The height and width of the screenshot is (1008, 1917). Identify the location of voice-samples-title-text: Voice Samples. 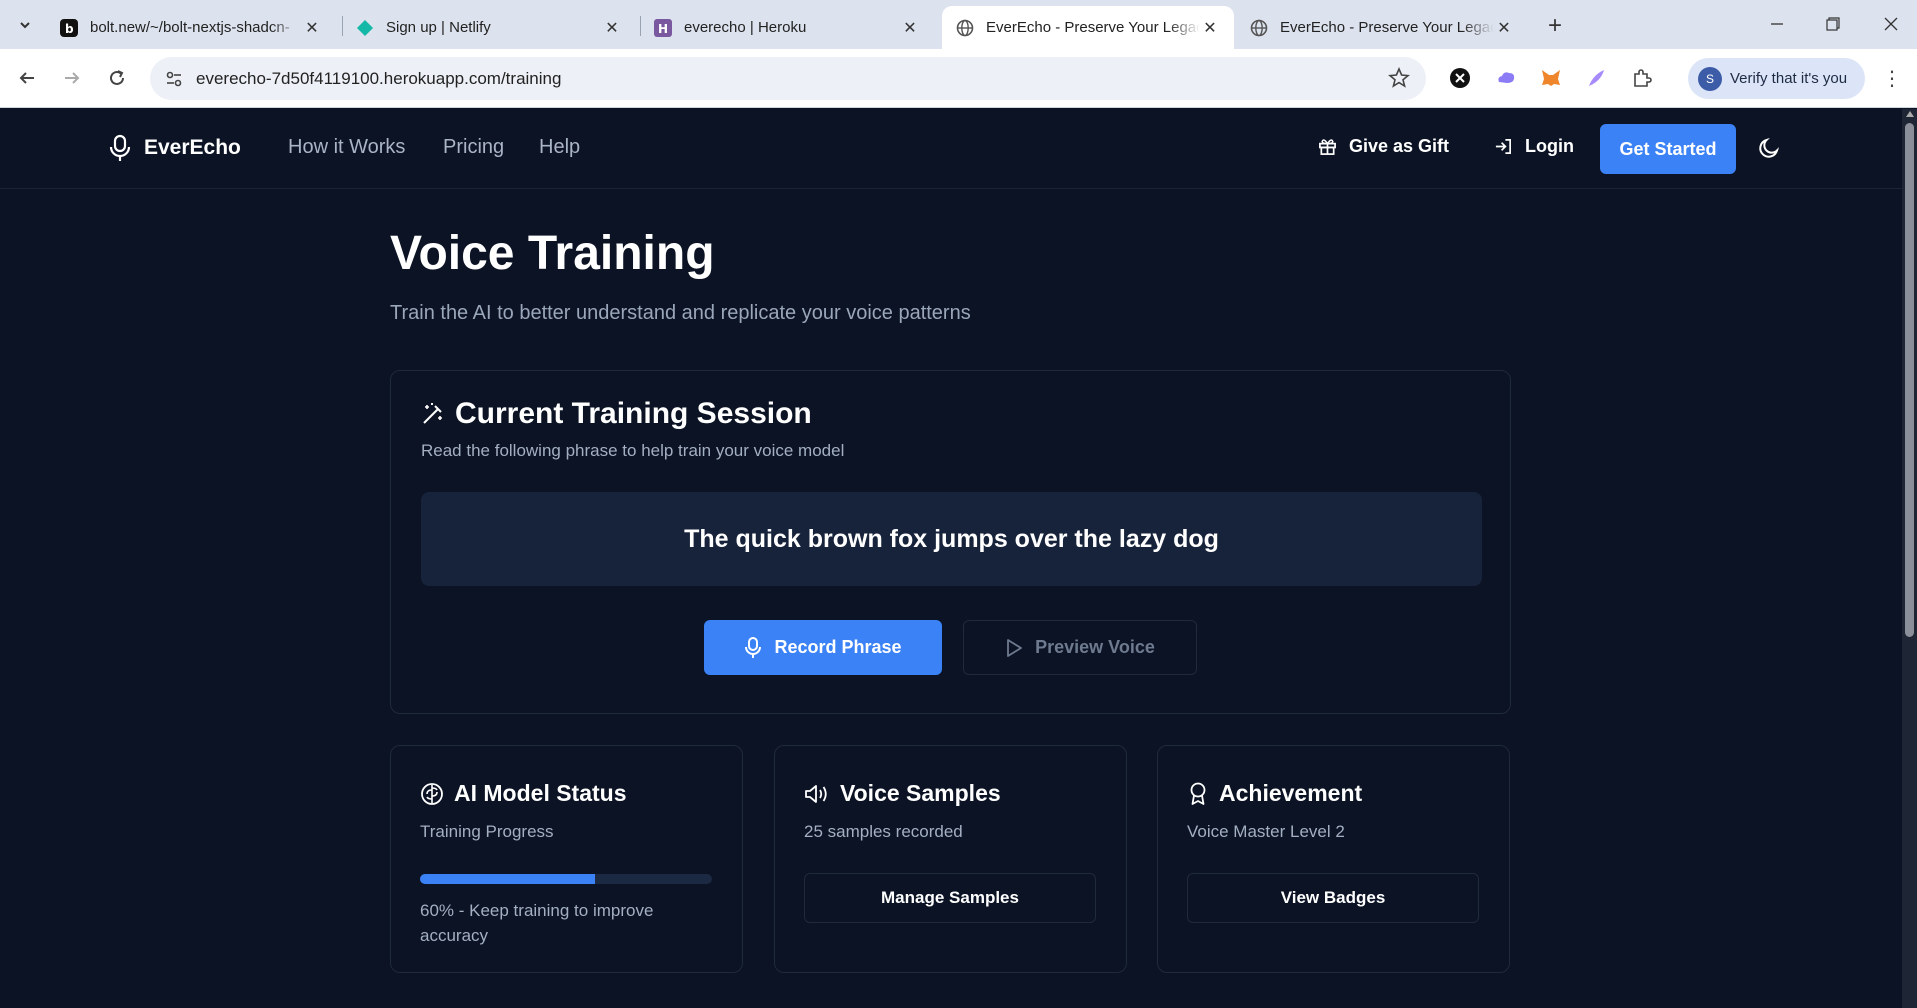
(920, 793).